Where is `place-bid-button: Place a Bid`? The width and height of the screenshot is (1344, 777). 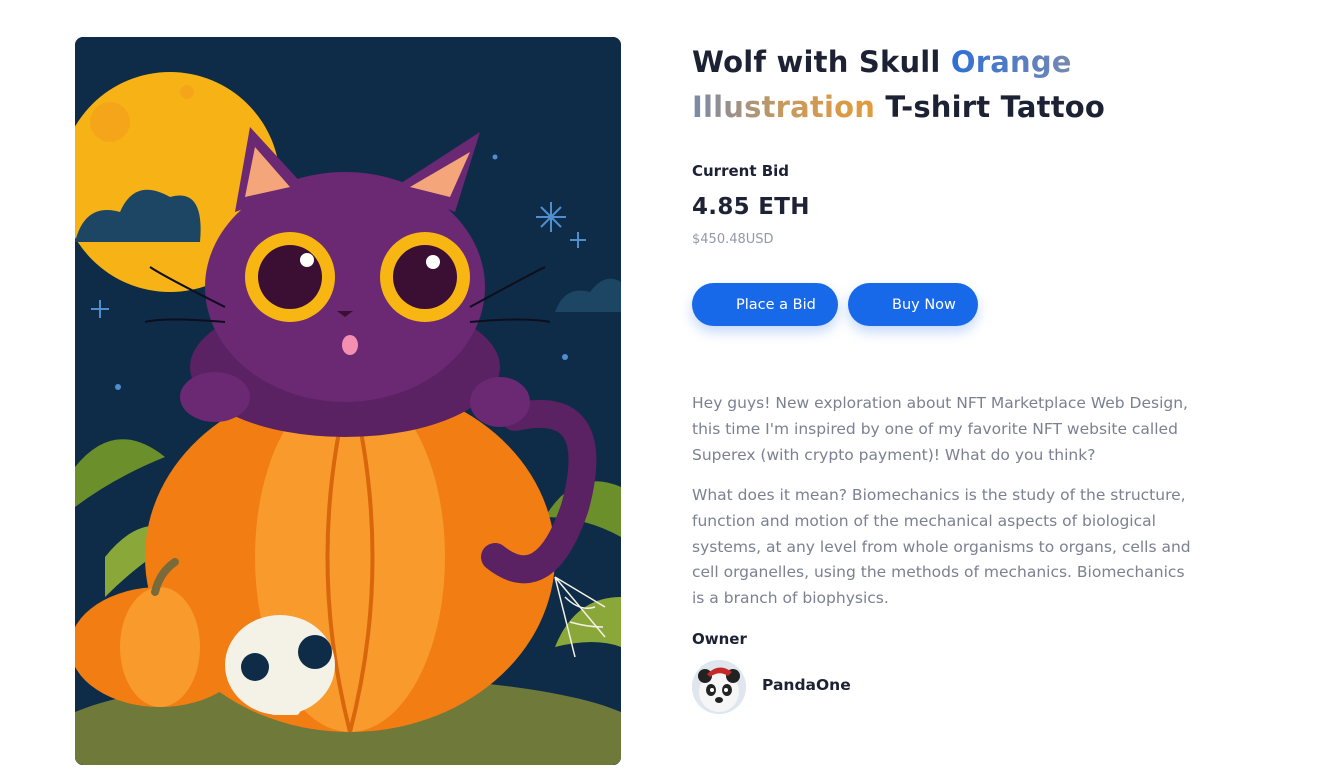
place-bid-button: Place a Bid is located at coordinates (765, 304).